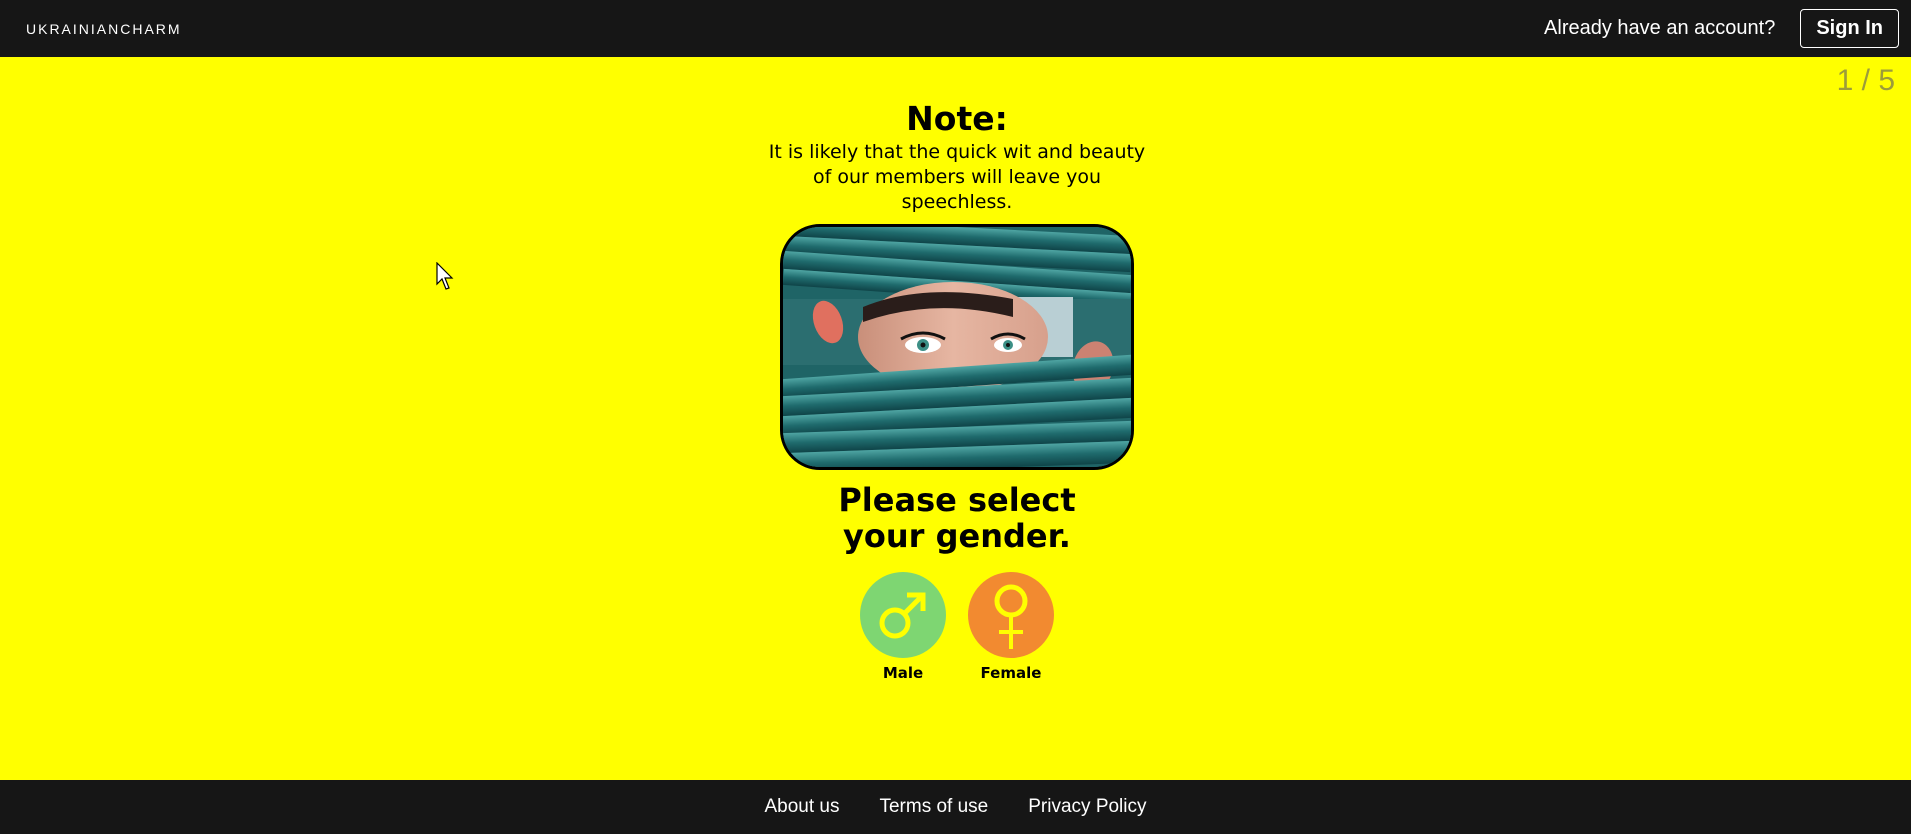  Describe the element at coordinates (1087, 807) in the screenshot. I see `footer-link-privacy-policy: Privacy Policy` at that location.